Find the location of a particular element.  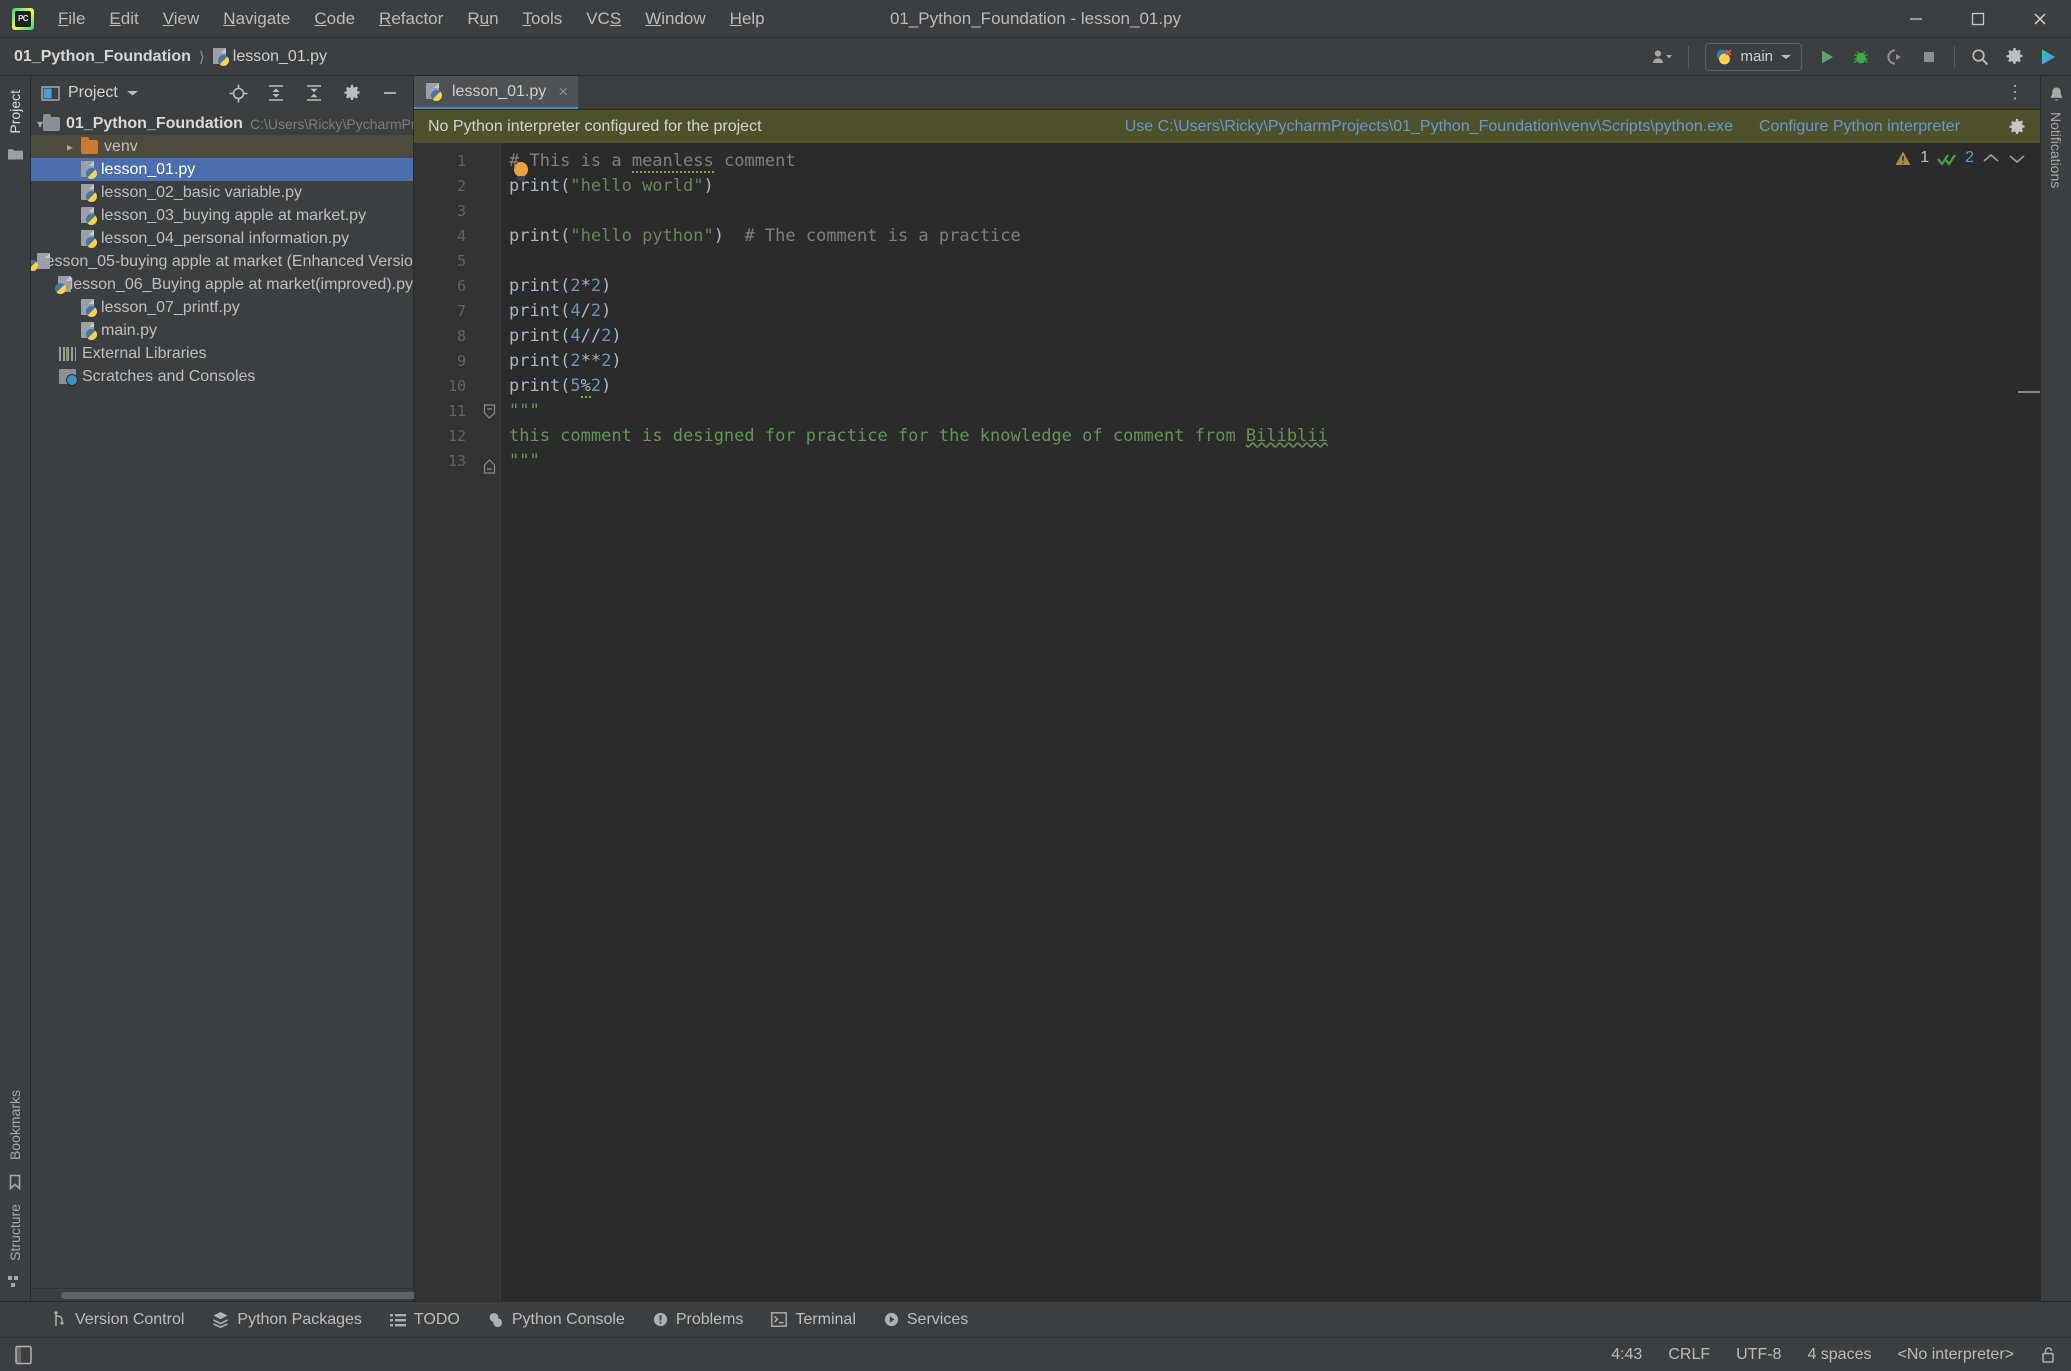

run-icon is located at coordinates (1827, 57).